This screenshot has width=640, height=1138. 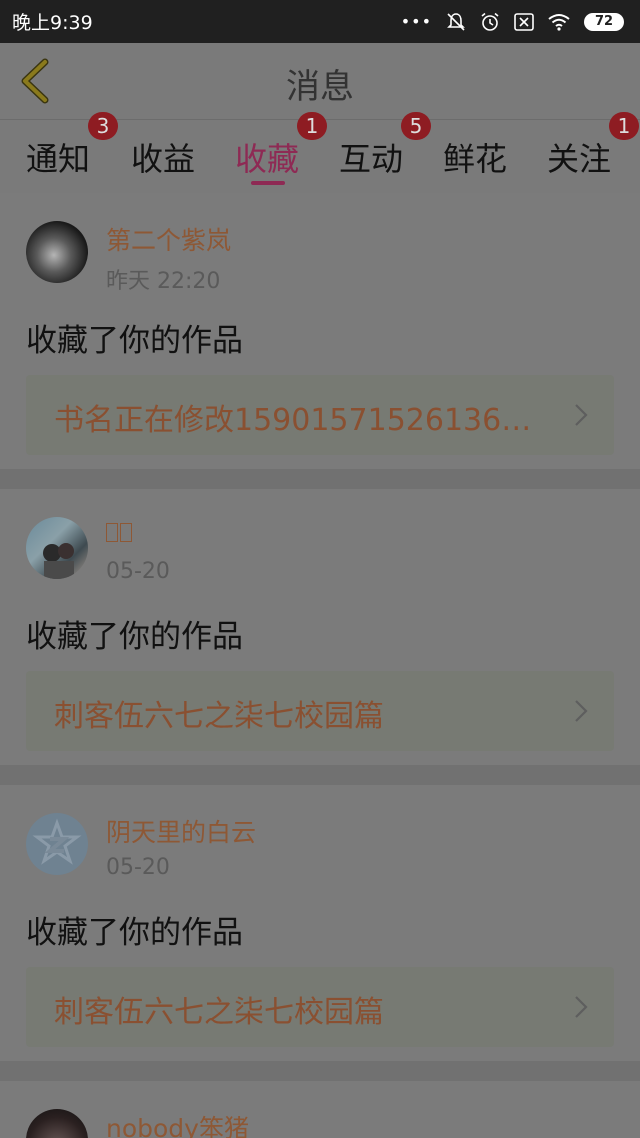 I want to click on tab-favorites: 收藏, so click(x=267, y=157).